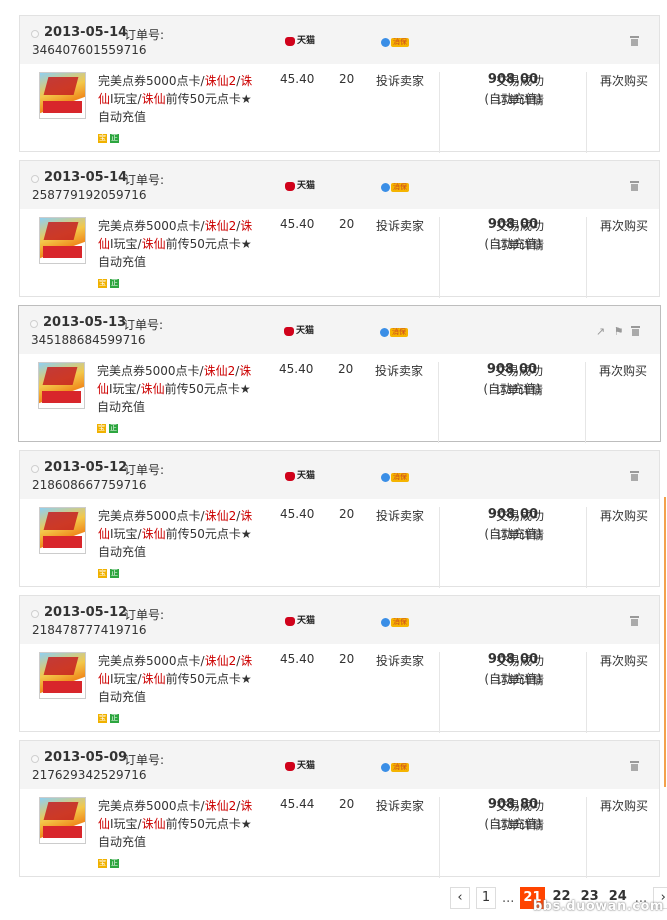  What do you see at coordinates (600, 331) in the screenshot?
I see `share-icon: ↗` at bounding box center [600, 331].